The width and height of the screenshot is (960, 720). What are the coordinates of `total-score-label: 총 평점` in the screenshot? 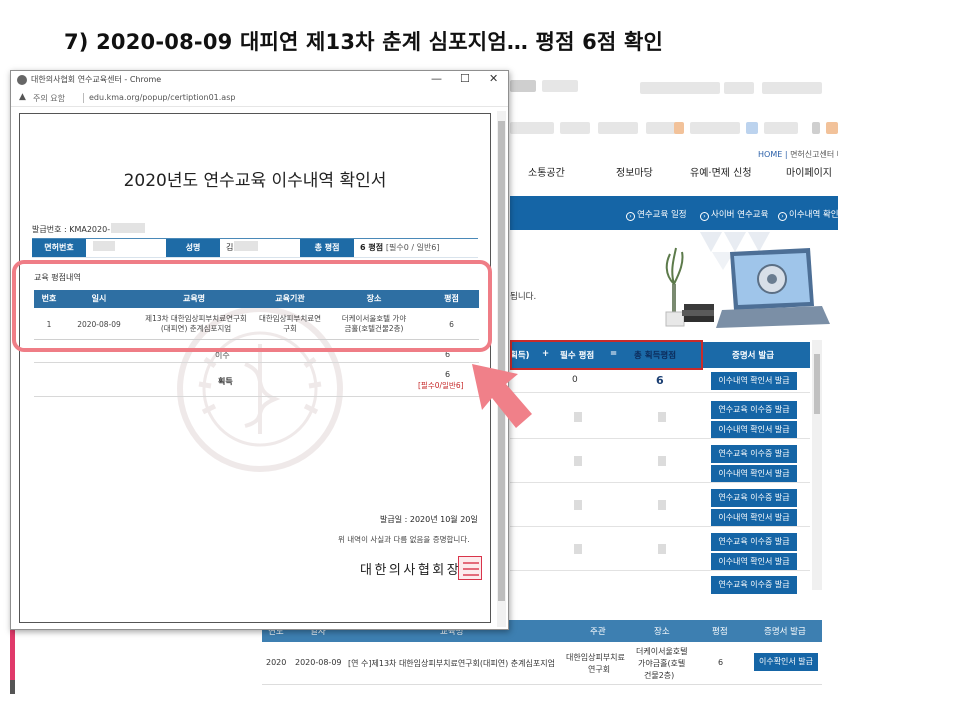 It's located at (327, 248).